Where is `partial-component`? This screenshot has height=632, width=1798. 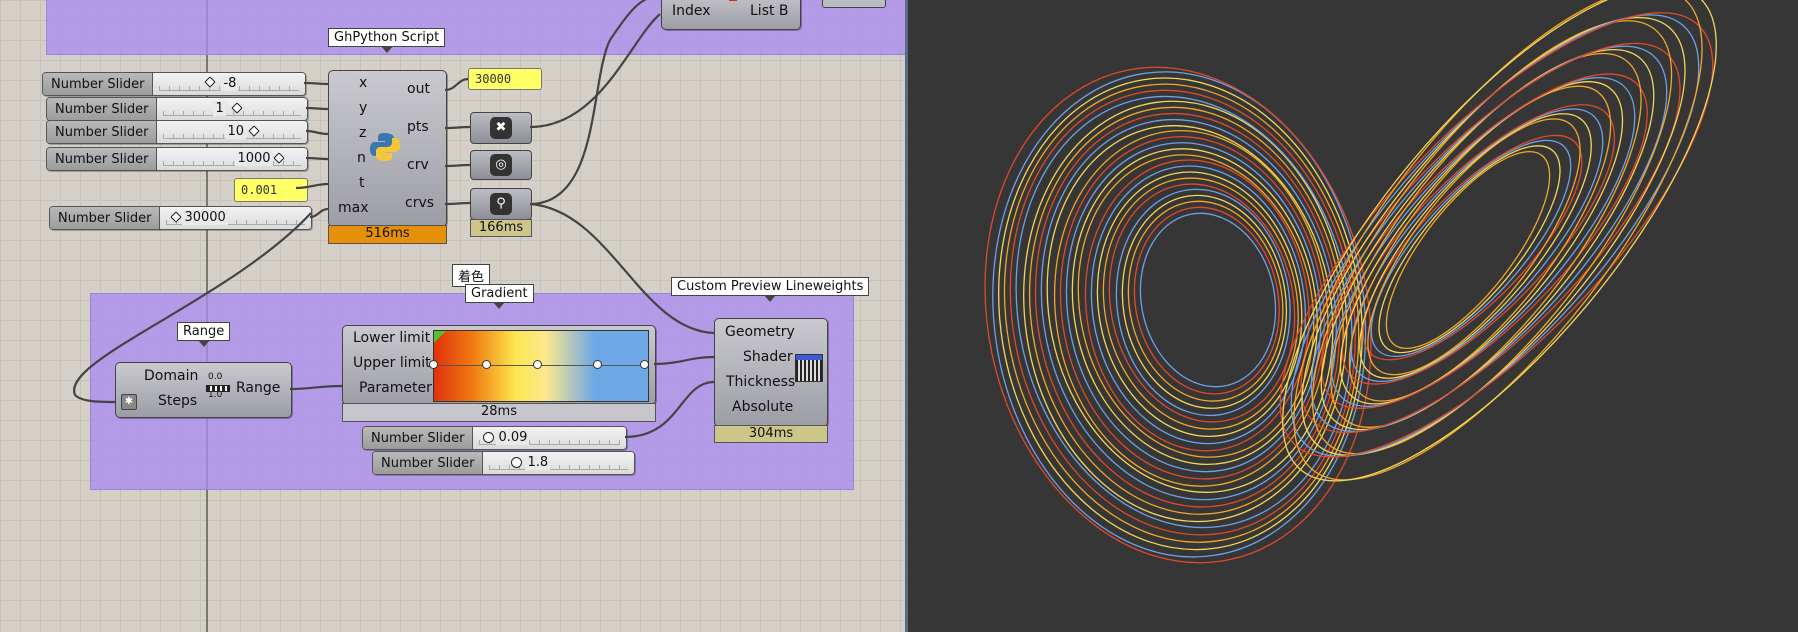 partial-component is located at coordinates (854, 4).